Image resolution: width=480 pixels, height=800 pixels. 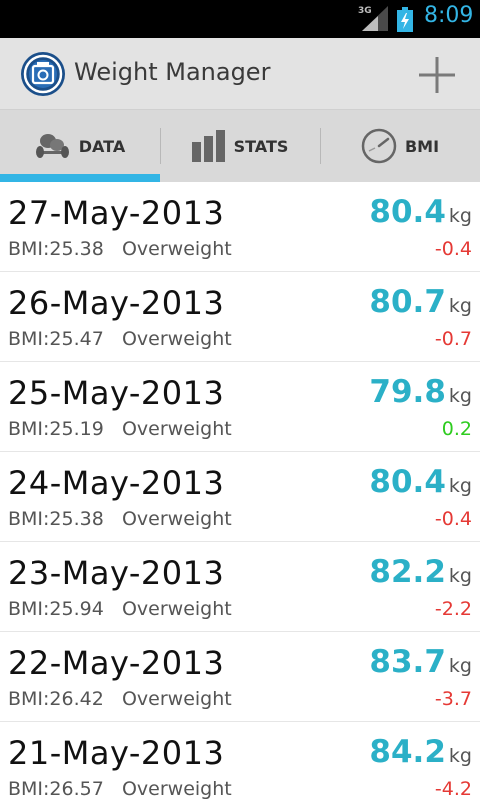 I want to click on tab-bmi: BMI, so click(x=400, y=146).